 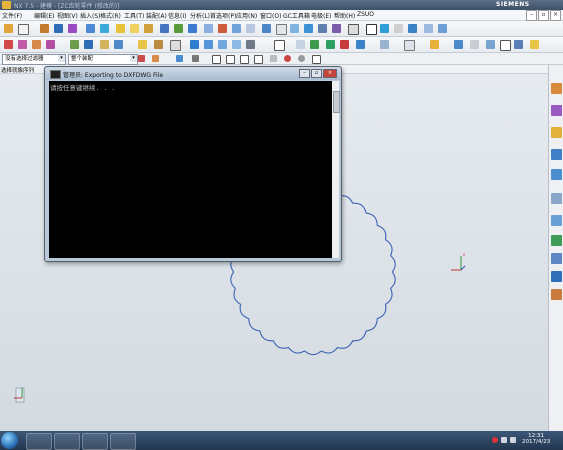 I want to click on offset-curve-icon, so click(x=428, y=28).